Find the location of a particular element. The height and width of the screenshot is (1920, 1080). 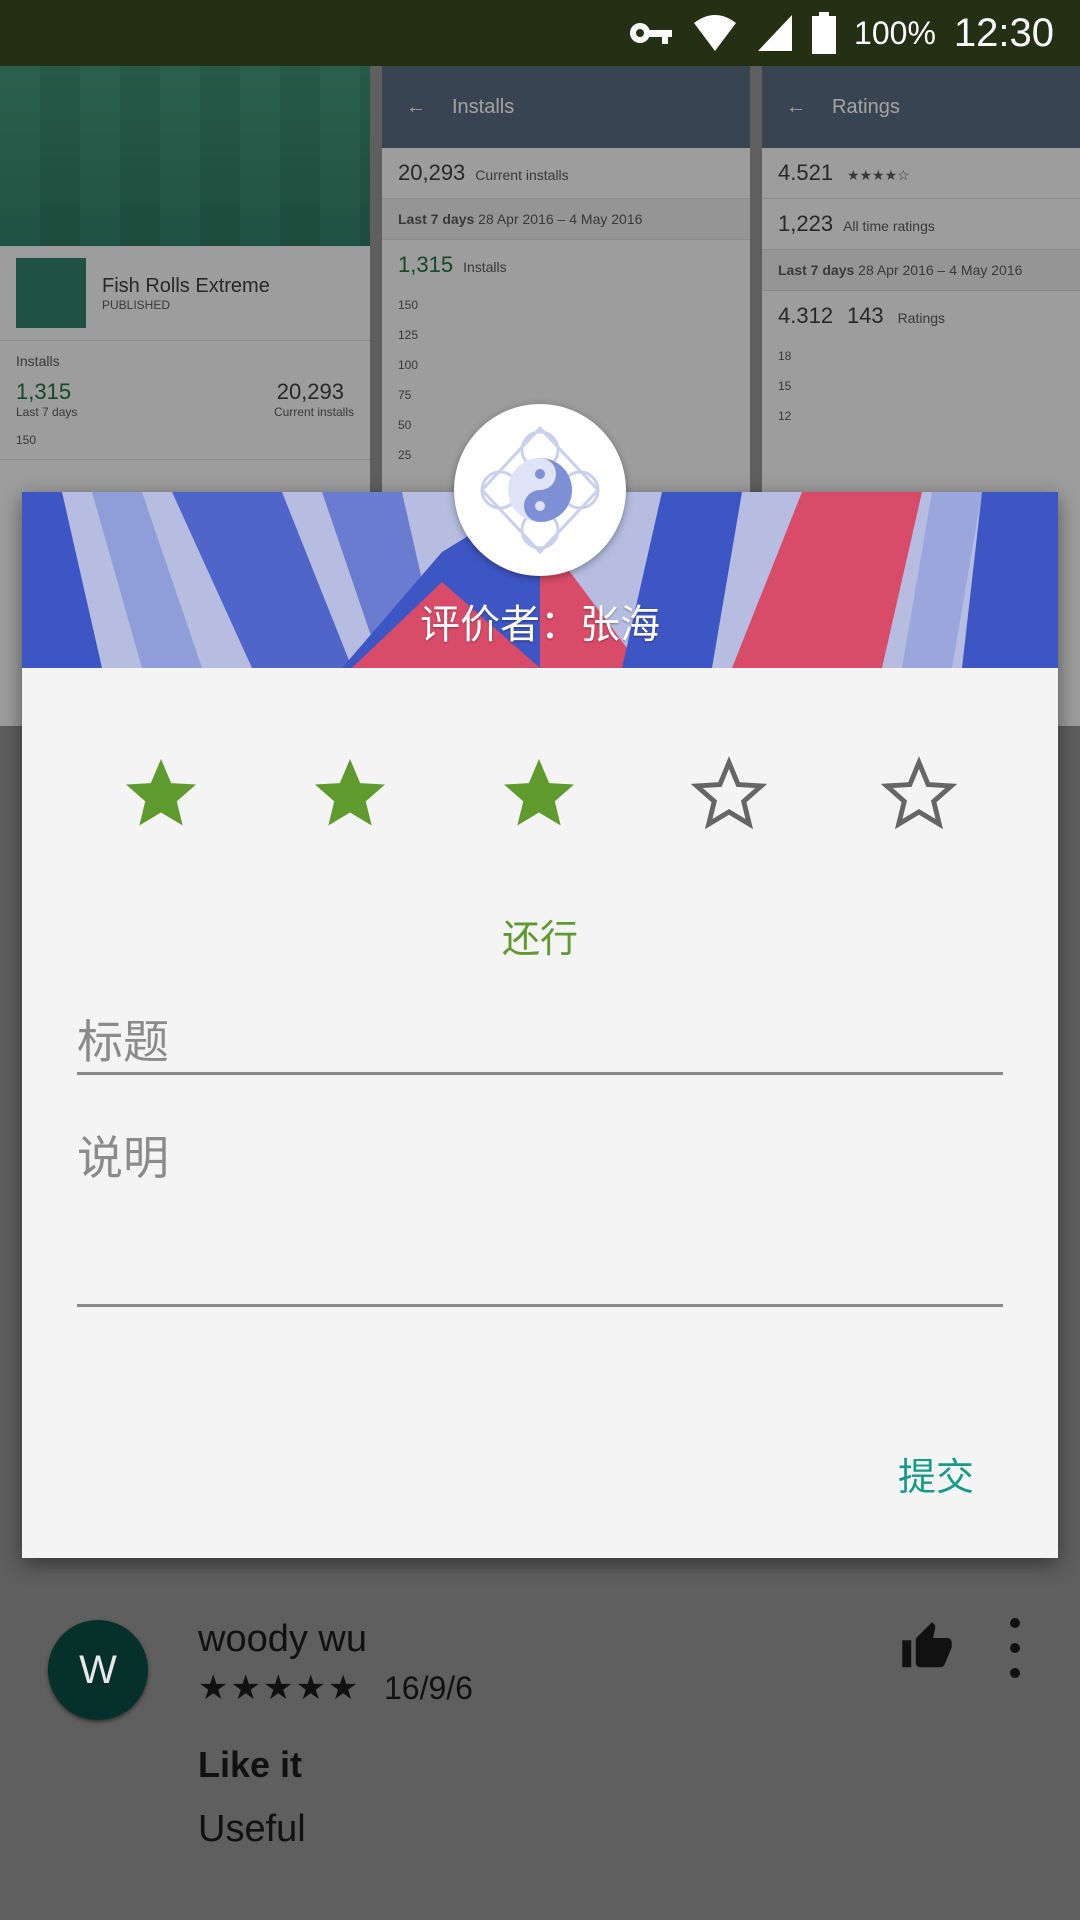

star-5-empty-icon is located at coordinates (919, 794).